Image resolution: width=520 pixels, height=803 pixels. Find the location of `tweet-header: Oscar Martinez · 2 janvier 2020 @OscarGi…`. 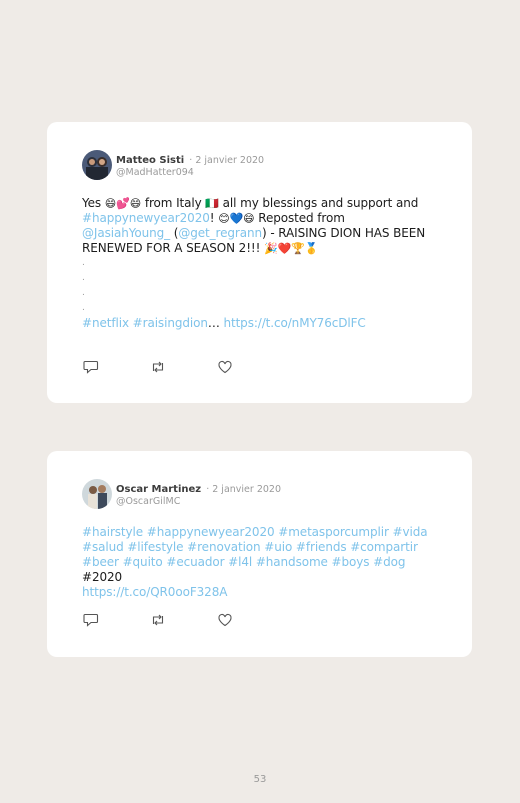

tweet-header: Oscar Martinez · 2 janvier 2020 @OscarGi… is located at coordinates (259, 494).